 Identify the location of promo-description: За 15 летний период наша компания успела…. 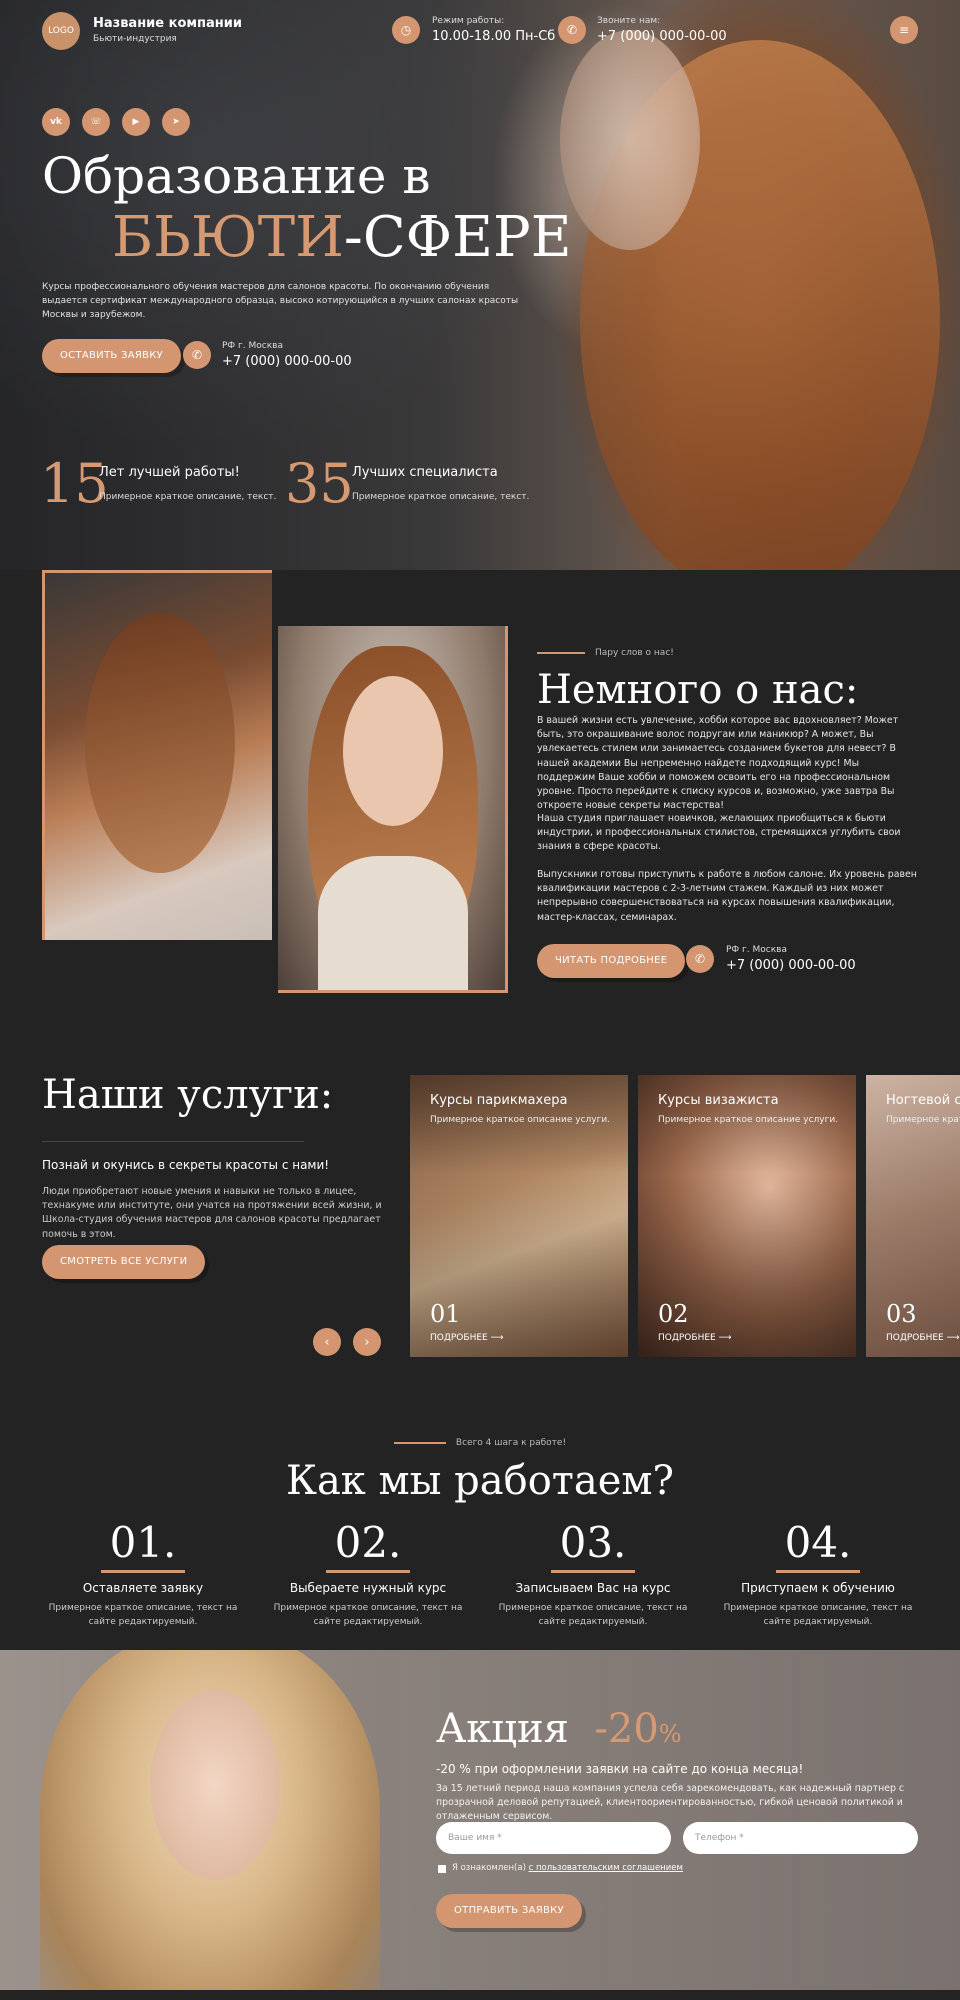
(670, 1803).